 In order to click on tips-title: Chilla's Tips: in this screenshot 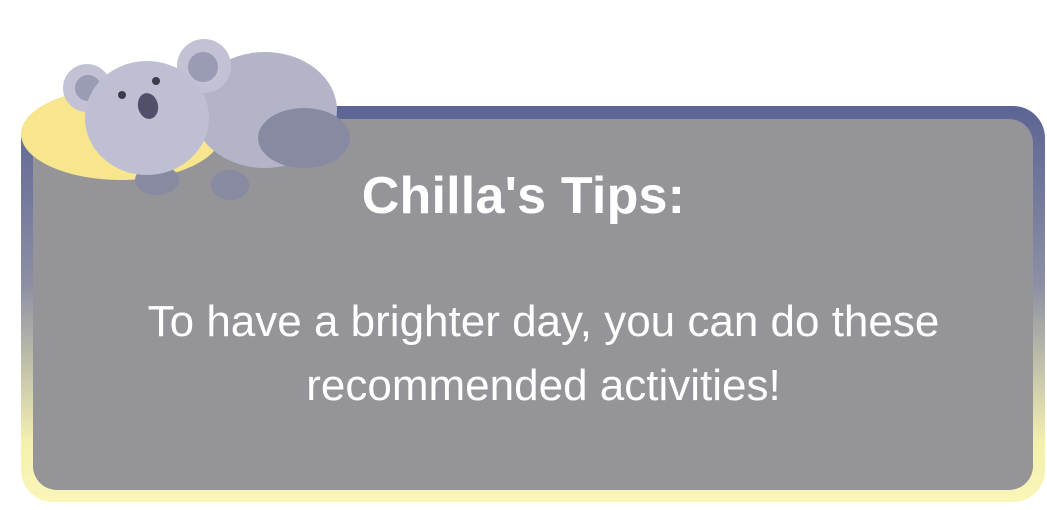, I will do `click(523, 196)`.